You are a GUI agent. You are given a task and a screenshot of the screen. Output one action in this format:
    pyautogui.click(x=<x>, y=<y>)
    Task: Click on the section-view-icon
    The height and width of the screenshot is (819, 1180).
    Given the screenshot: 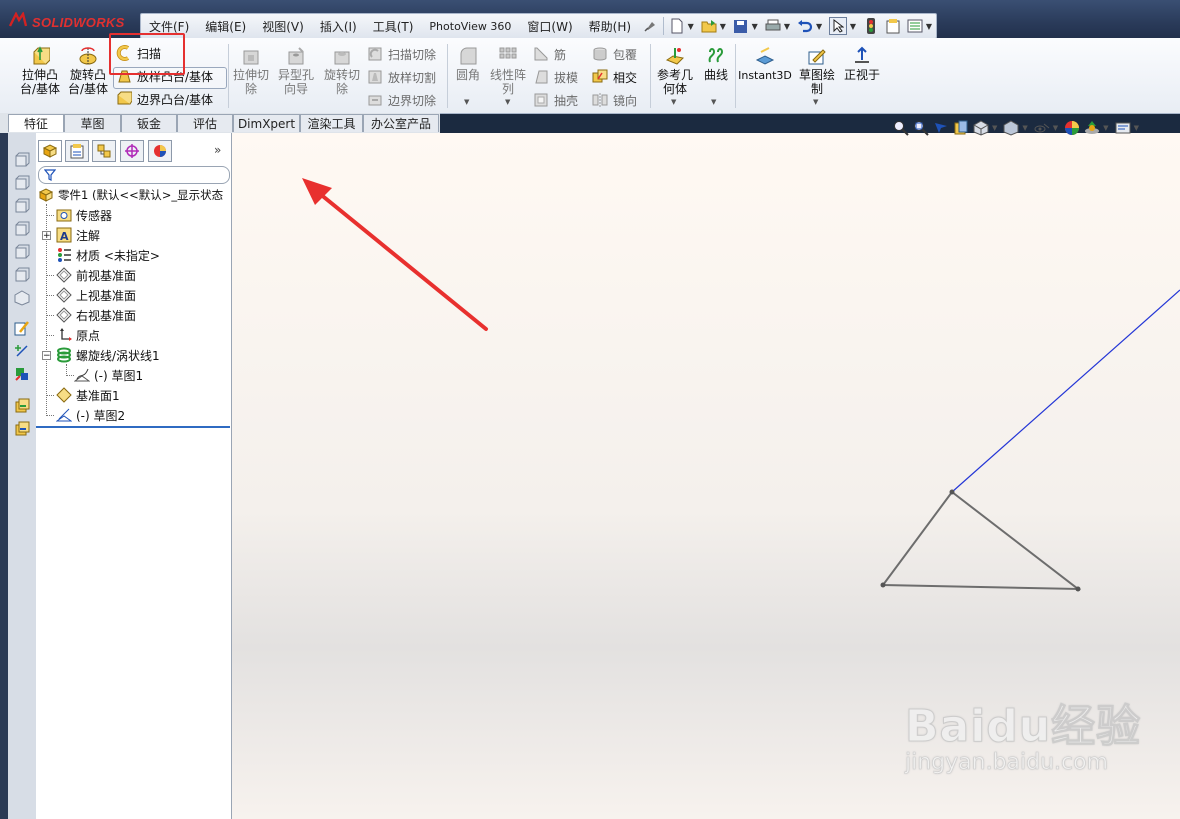 What is the action you would take?
    pyautogui.click(x=961, y=128)
    